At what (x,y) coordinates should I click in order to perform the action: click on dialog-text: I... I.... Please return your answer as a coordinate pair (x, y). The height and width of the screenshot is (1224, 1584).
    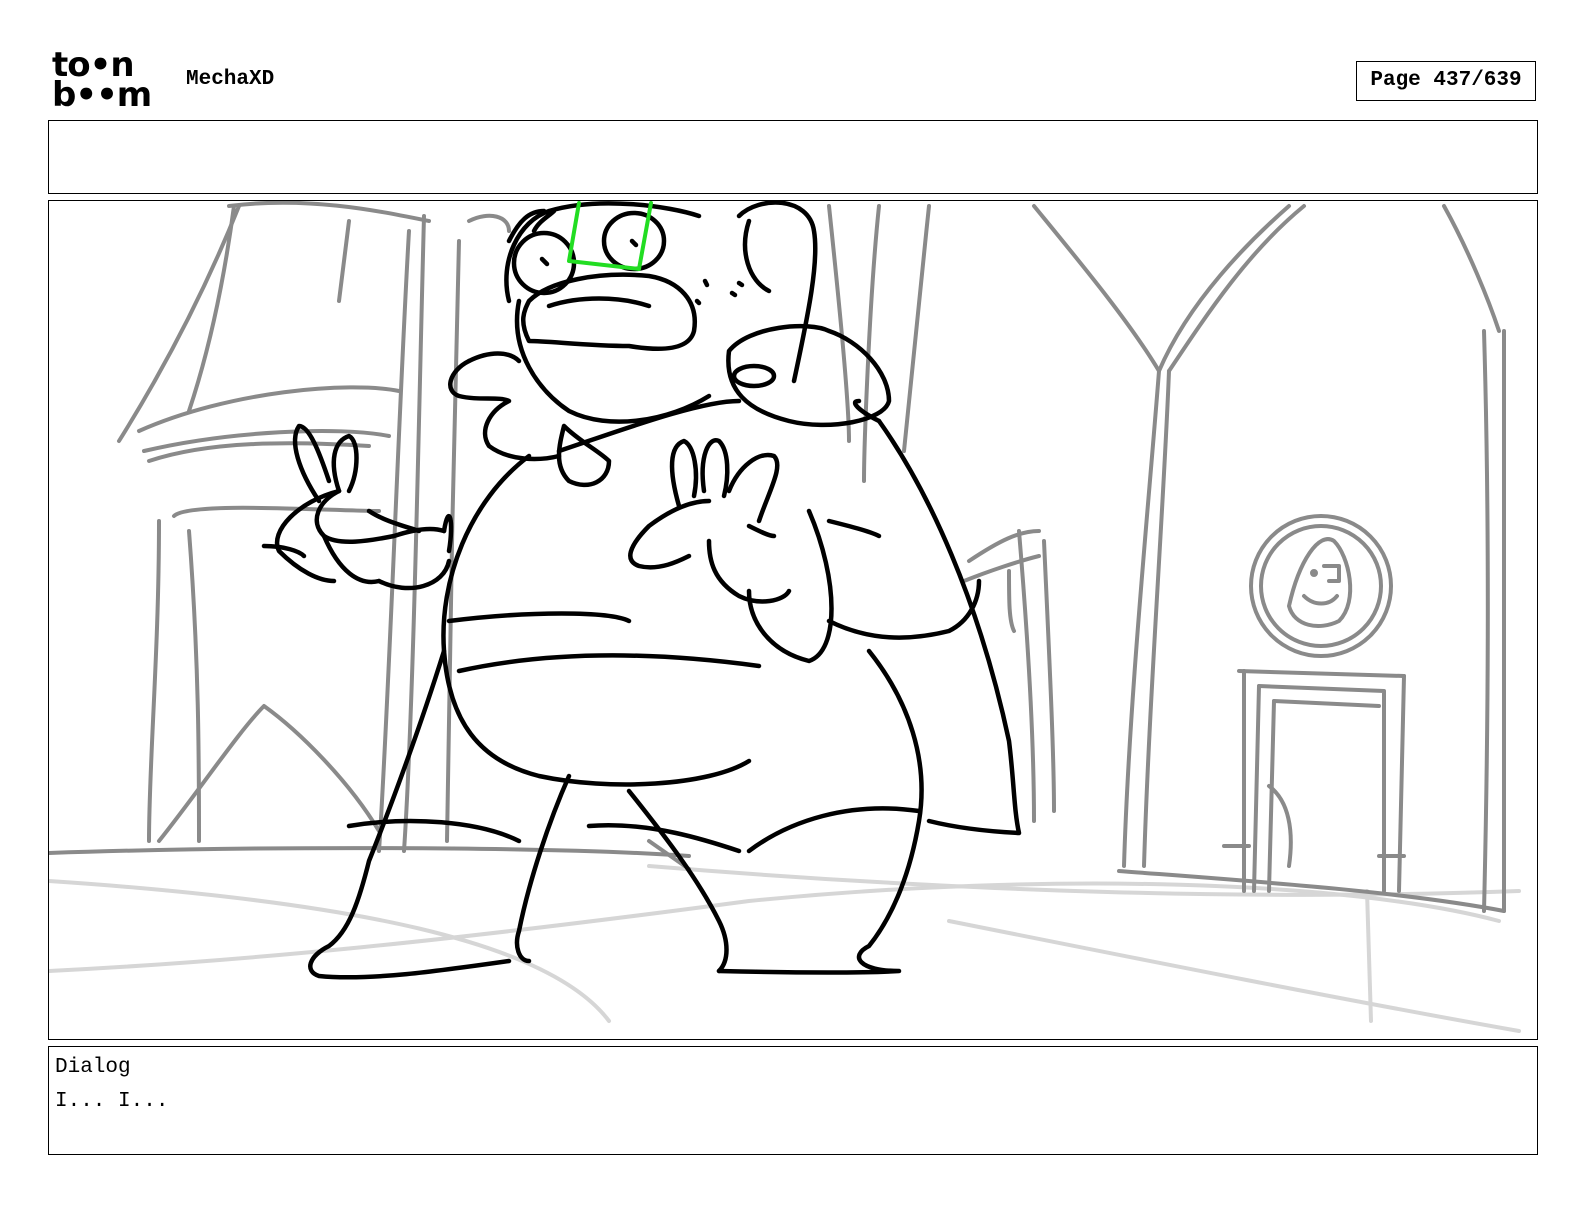
    Looking at the image, I should click on (112, 1101).